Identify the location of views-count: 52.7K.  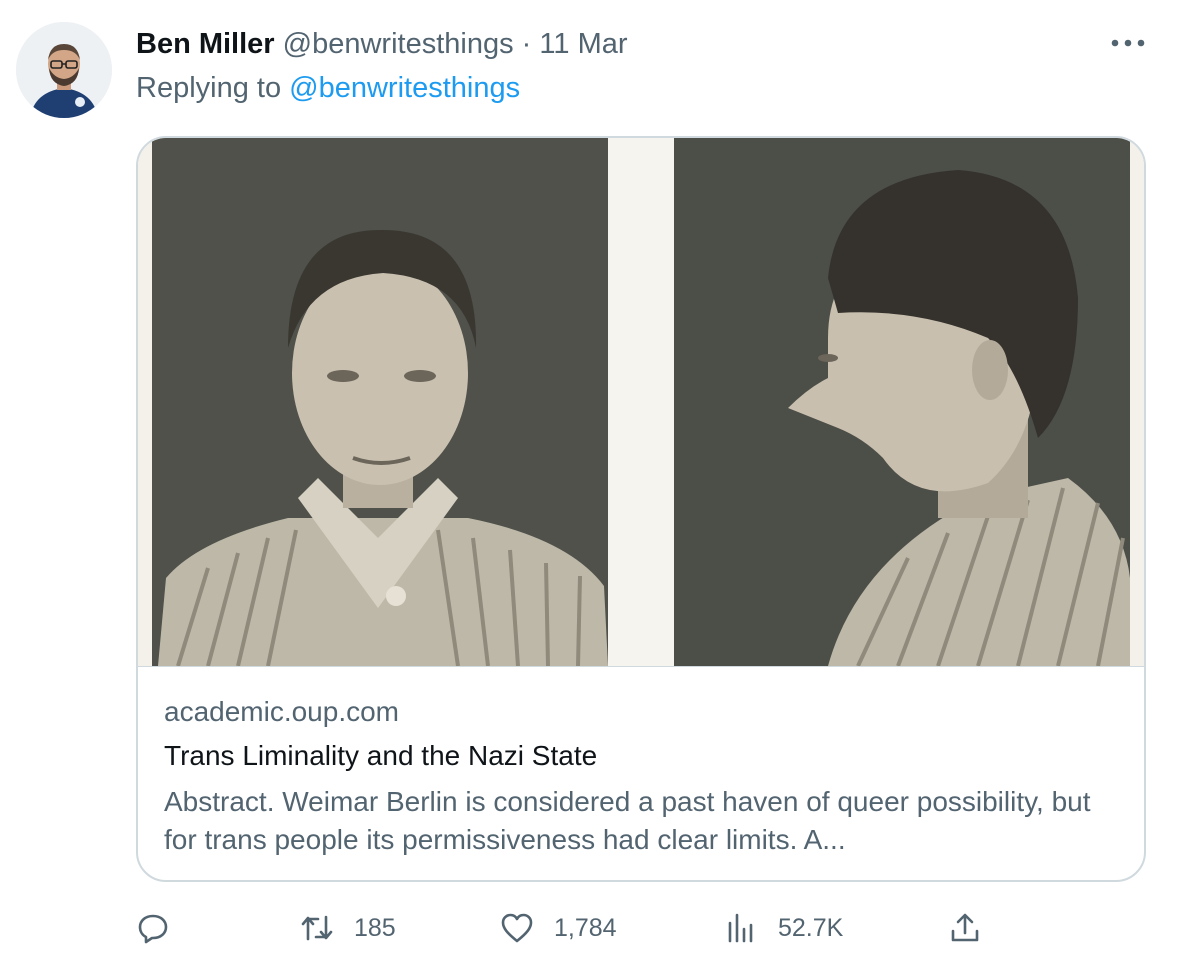
(811, 927).